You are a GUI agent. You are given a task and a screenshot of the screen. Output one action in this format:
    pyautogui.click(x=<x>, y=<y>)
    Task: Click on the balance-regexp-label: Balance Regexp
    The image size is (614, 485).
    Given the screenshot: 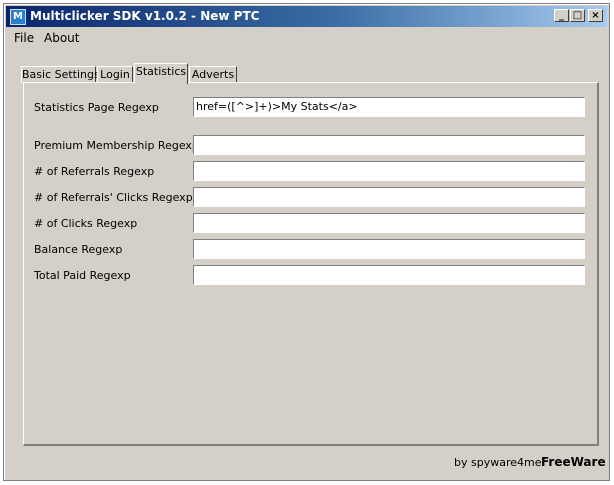 What is the action you would take?
    pyautogui.click(x=78, y=249)
    